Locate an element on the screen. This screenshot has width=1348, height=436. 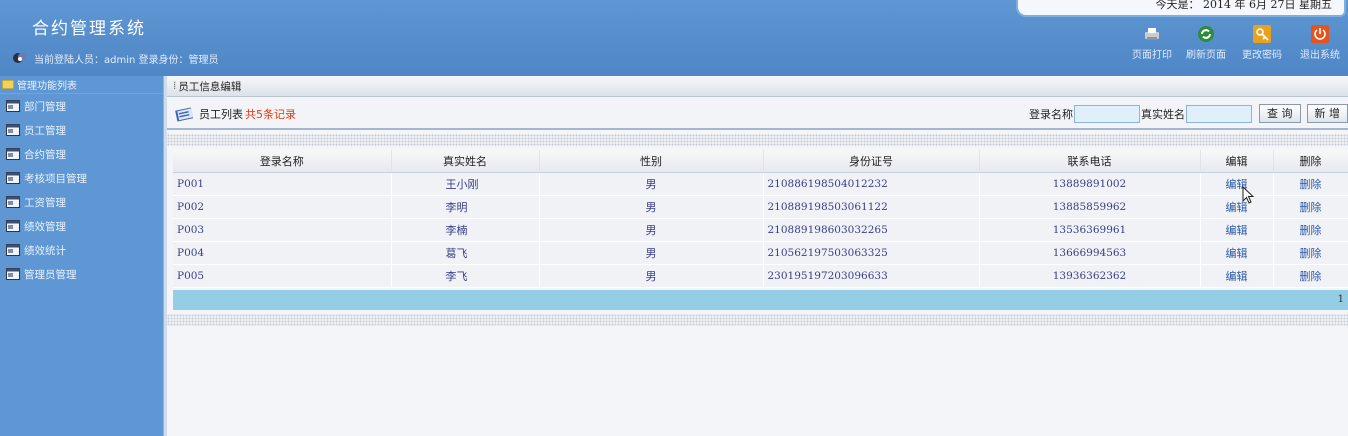
cell-login: P002 is located at coordinates (282, 207).